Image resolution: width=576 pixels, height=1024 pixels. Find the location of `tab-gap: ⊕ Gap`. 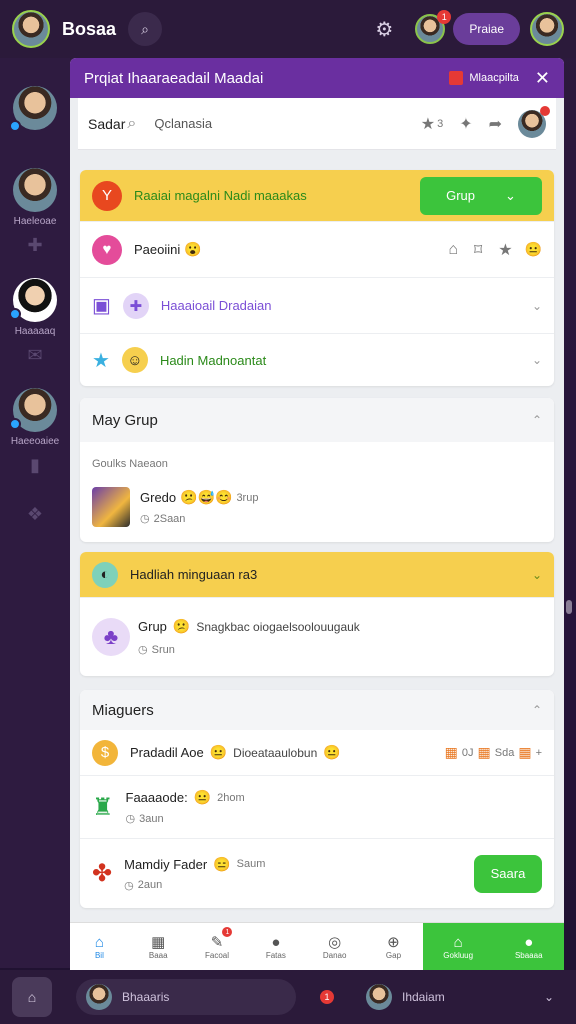

tab-gap: ⊕ Gap is located at coordinates (393, 946).